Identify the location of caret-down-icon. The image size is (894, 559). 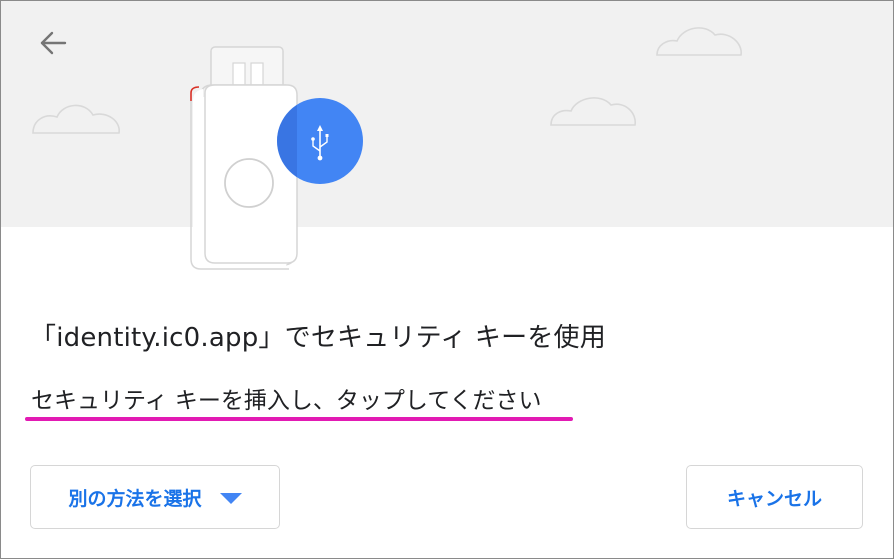
(230, 498).